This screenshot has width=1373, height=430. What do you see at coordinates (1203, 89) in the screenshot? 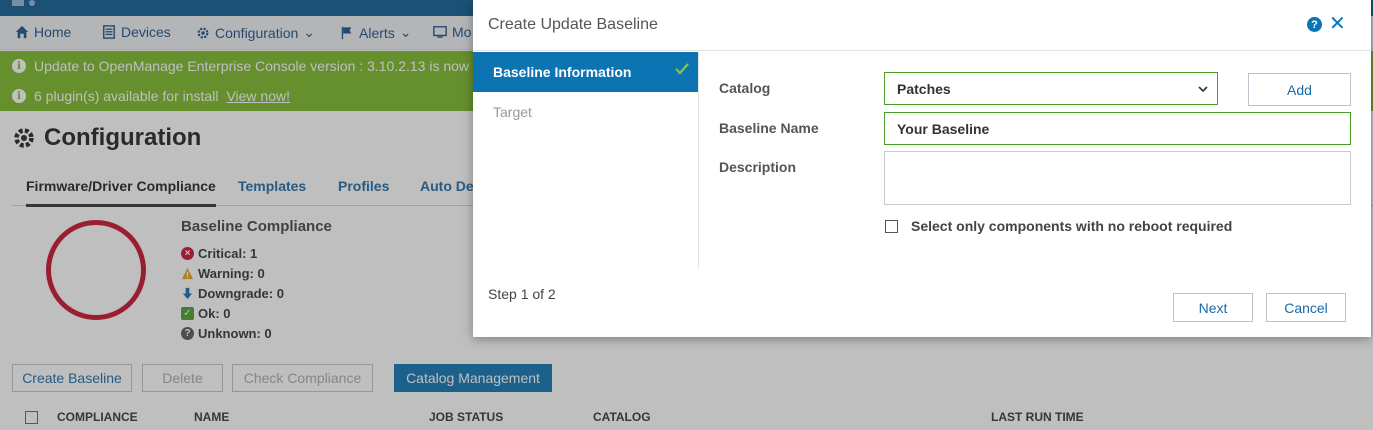
I see `chevron-down-icon` at bounding box center [1203, 89].